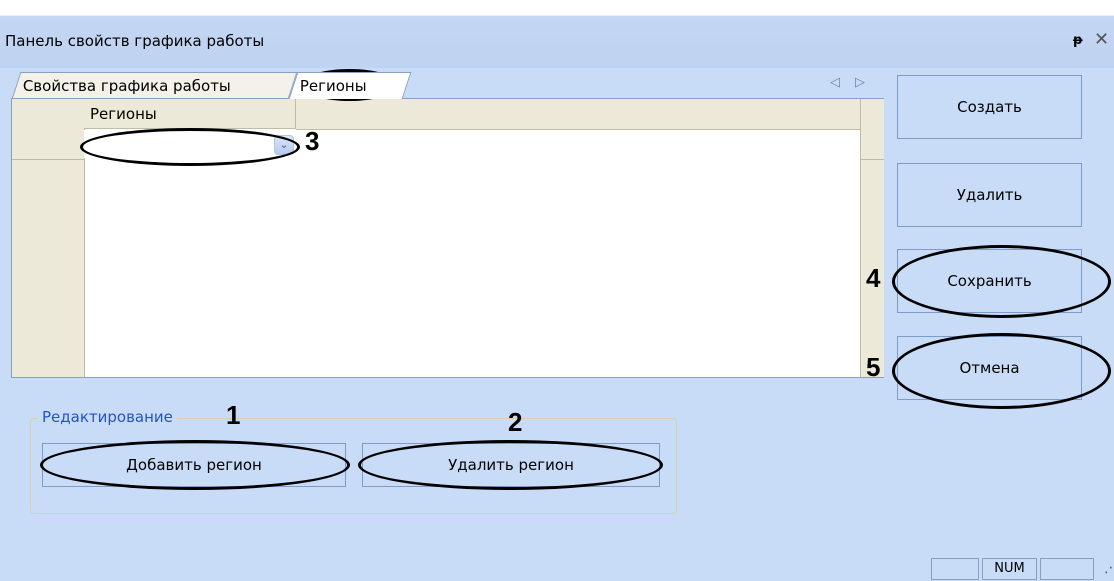 Image resolution: width=1114 pixels, height=581 pixels. I want to click on tab-scroll-right-icon: ▷, so click(860, 82).